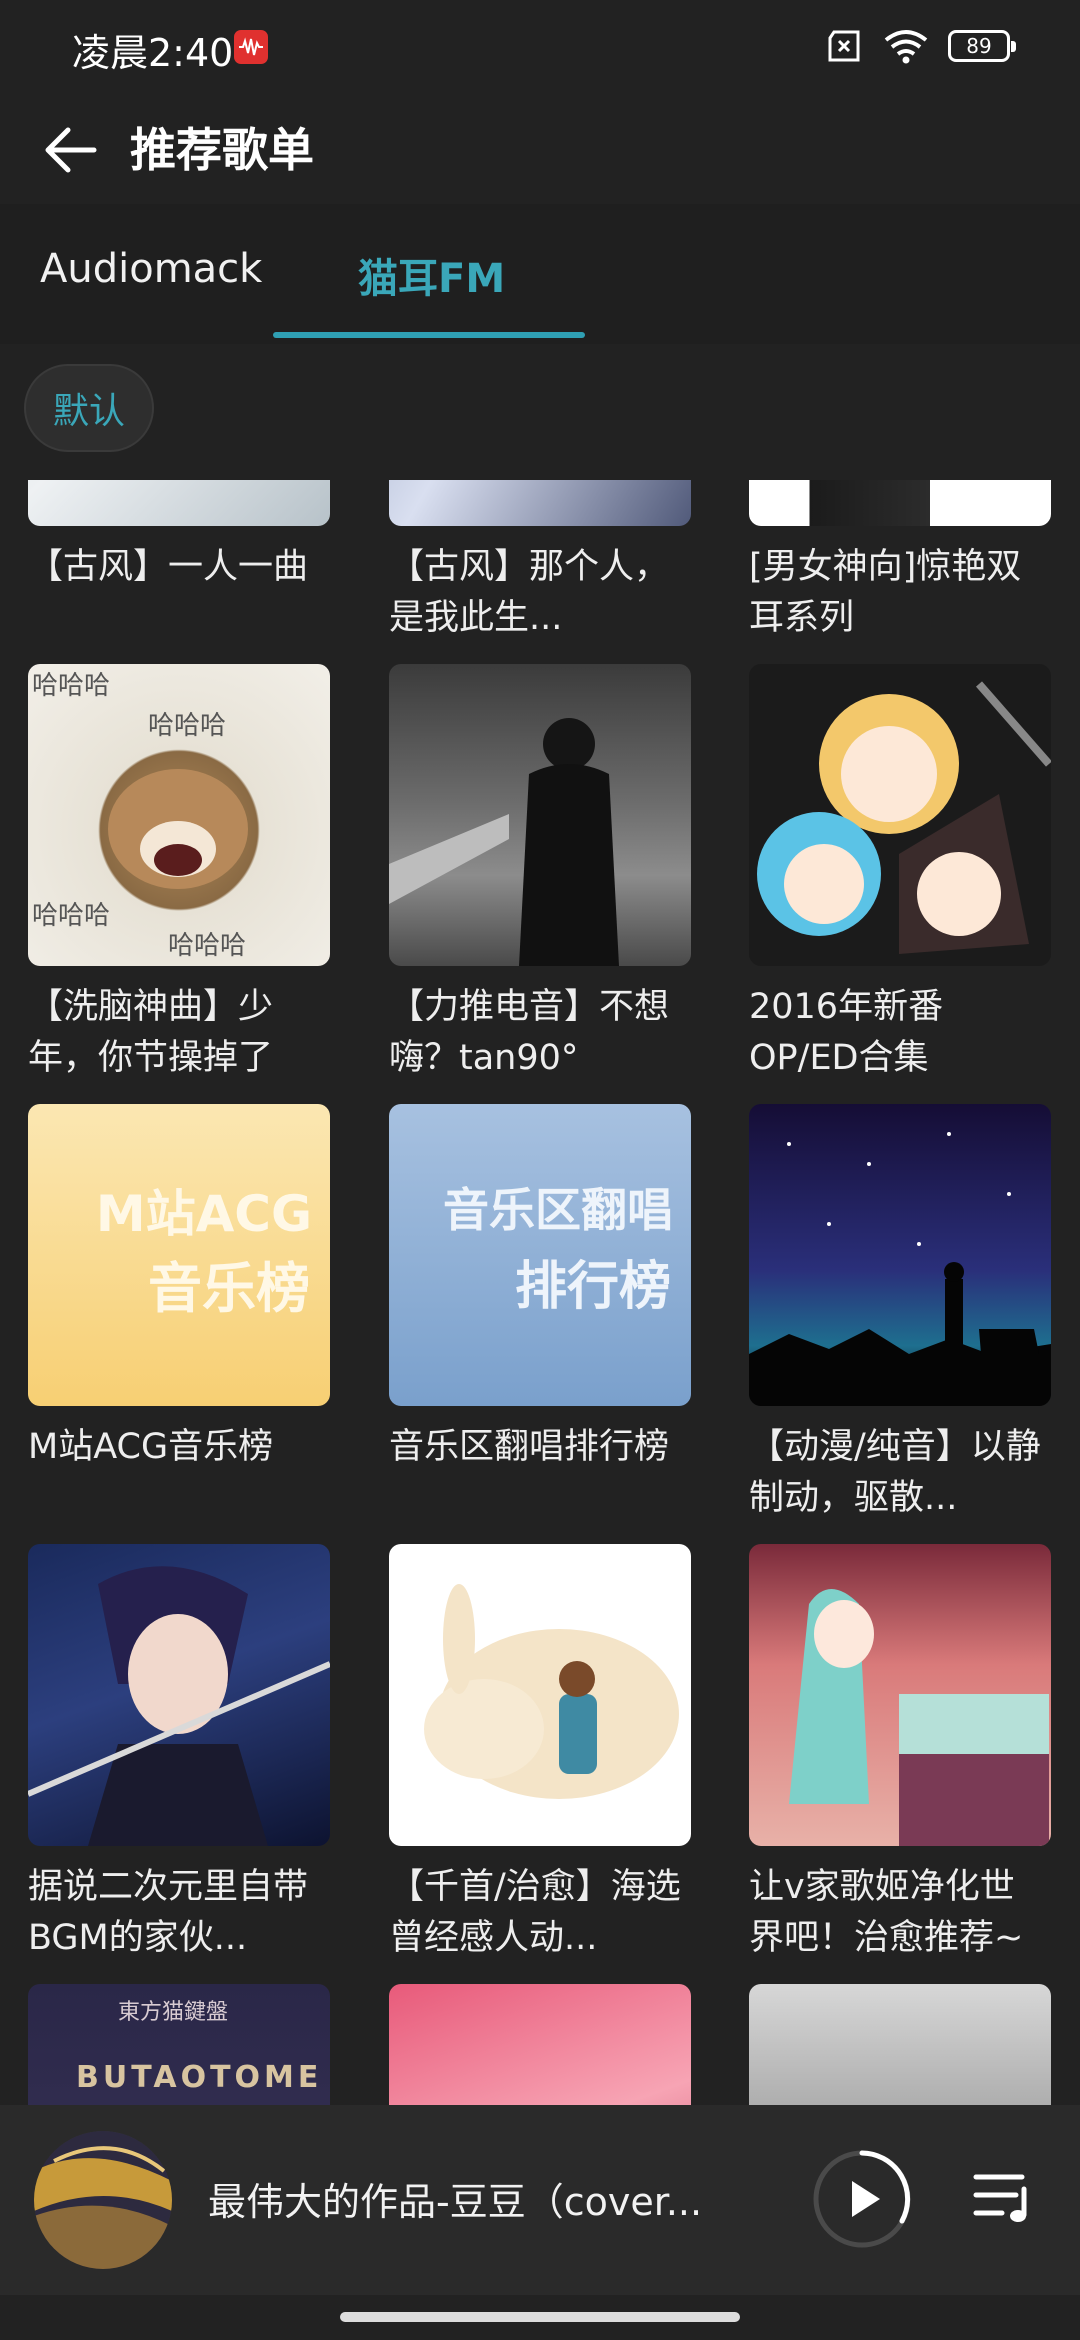  What do you see at coordinates (179, 2044) in the screenshot?
I see `playlist-cover: 東方猫鍵盤 BUTAOTOME` at bounding box center [179, 2044].